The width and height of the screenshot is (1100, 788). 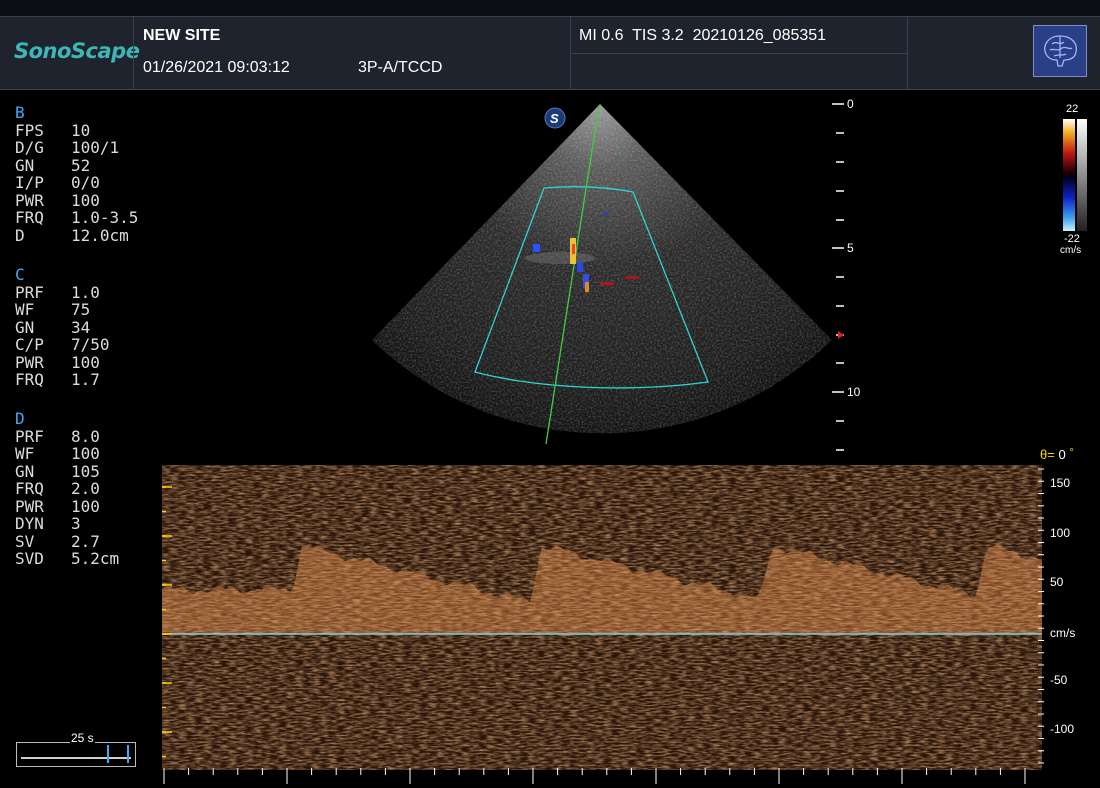 I want to click on velocity-label: 50, so click(x=1057, y=582).